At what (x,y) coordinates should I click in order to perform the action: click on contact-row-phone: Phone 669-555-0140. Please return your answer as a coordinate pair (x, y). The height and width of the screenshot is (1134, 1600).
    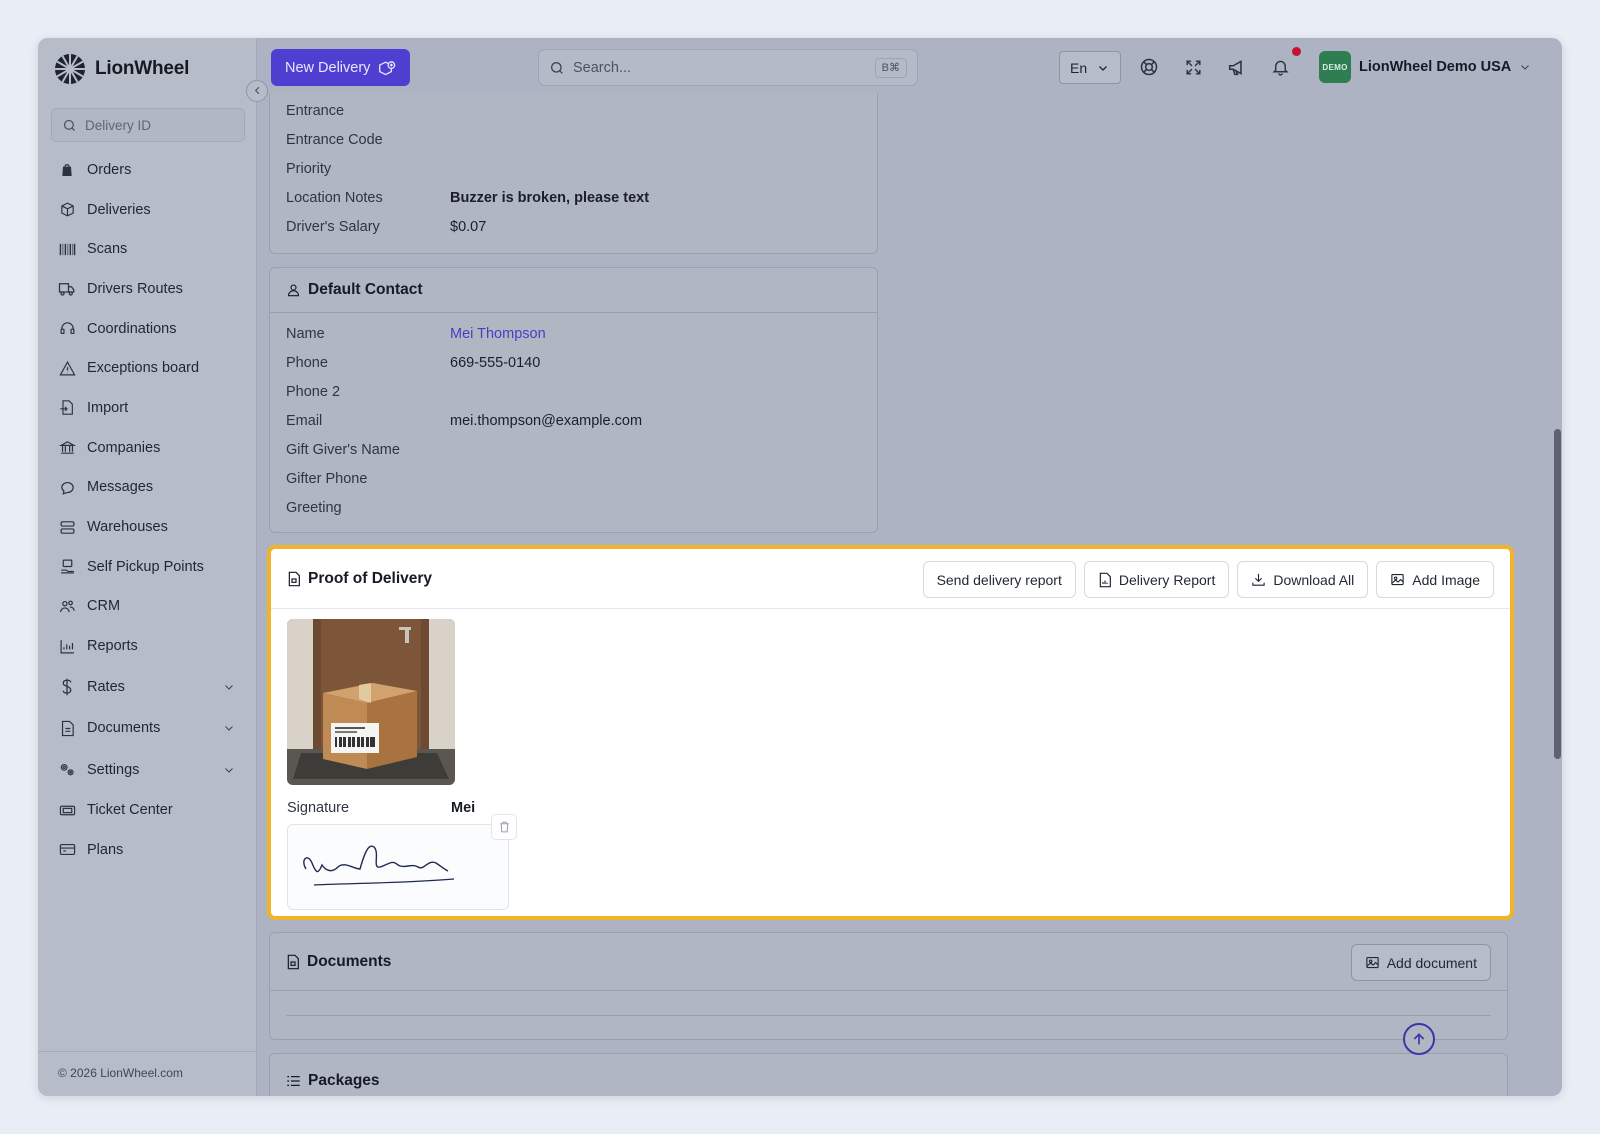
    Looking at the image, I should click on (413, 362).